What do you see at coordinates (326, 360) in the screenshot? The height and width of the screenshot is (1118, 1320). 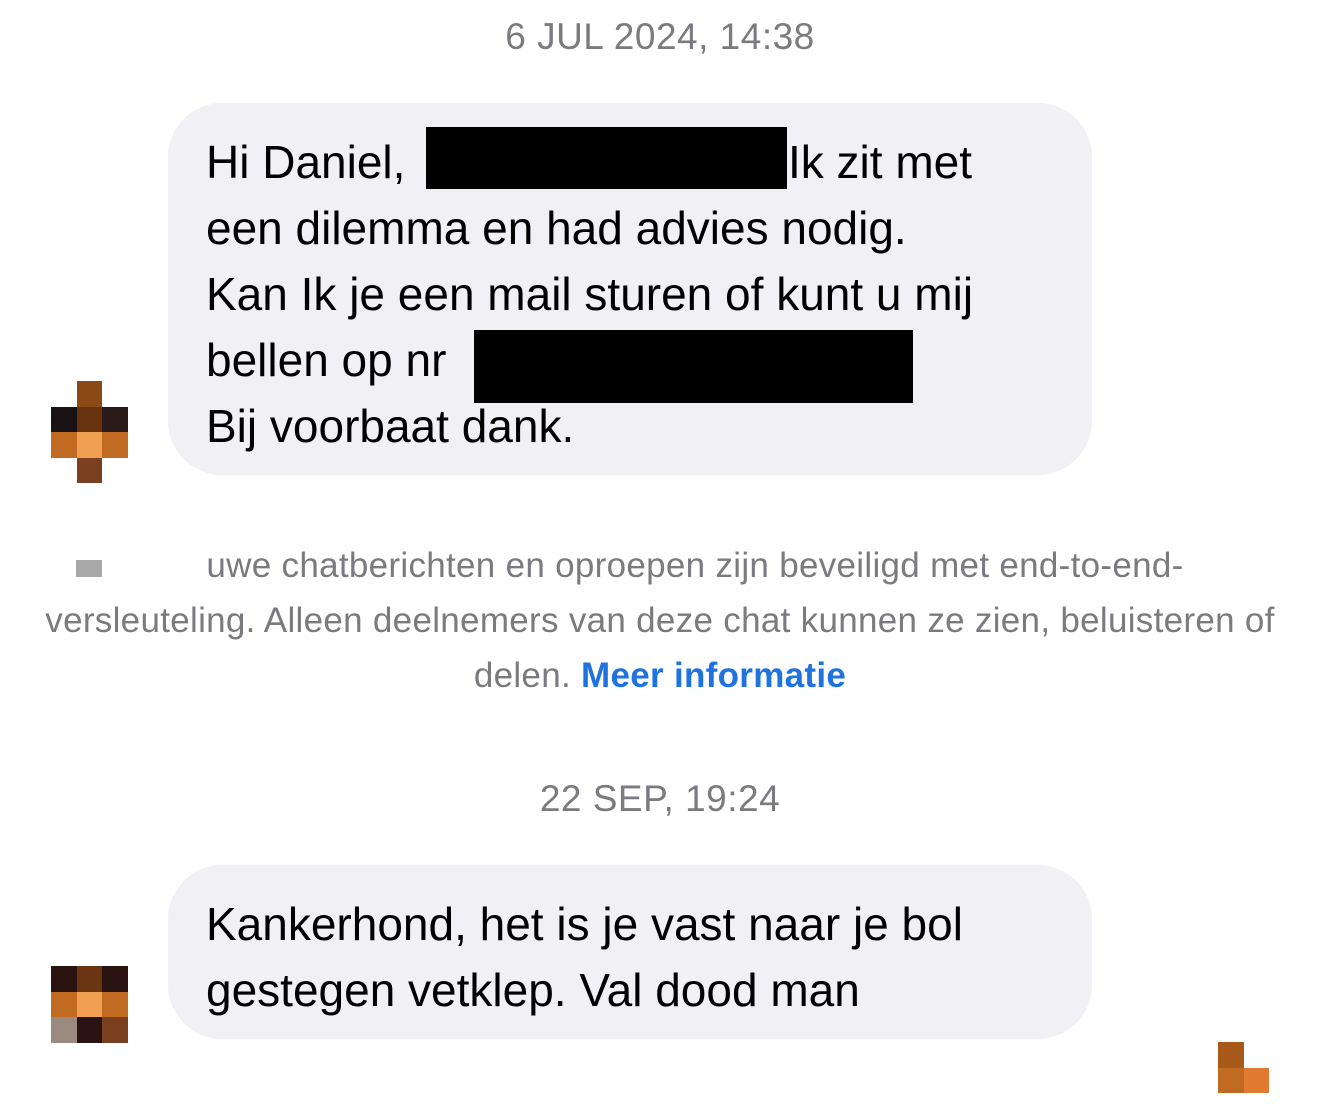 I see `message-text: bellen op nr` at bounding box center [326, 360].